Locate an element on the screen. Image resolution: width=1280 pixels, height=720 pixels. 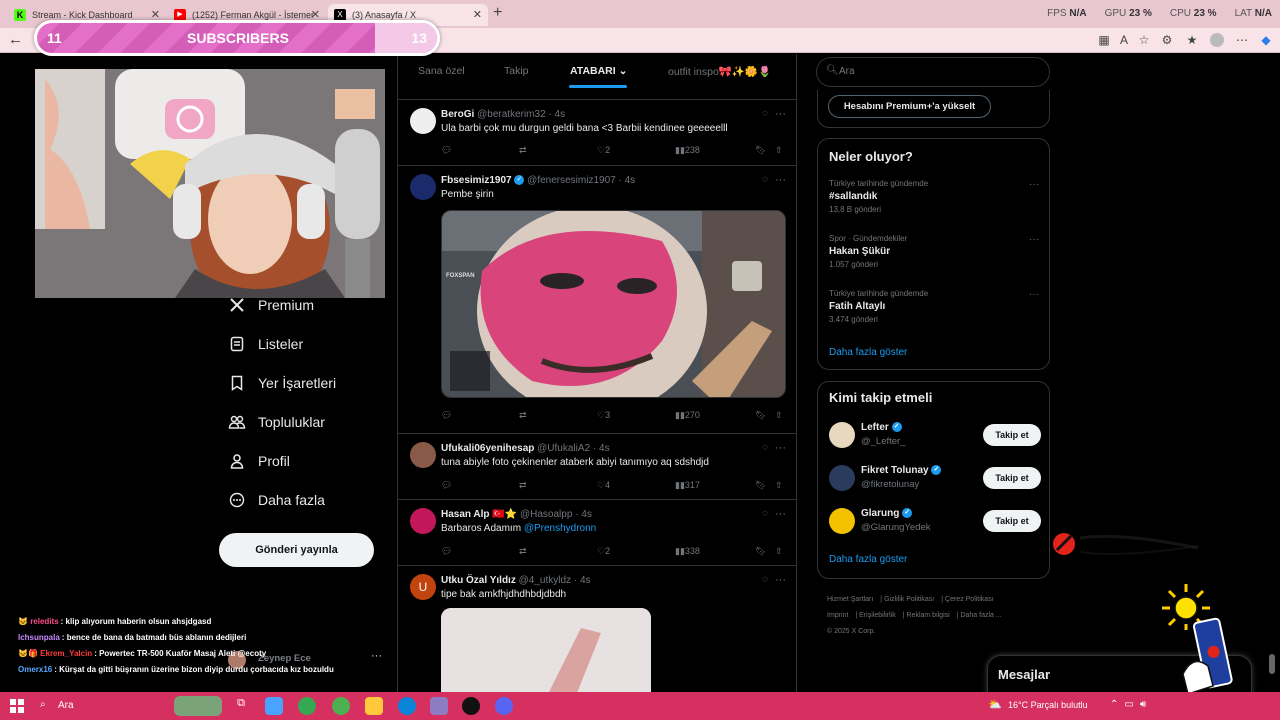
nav-item-bookmarks: Yer İşaretleri is located at coordinates (282, 383).